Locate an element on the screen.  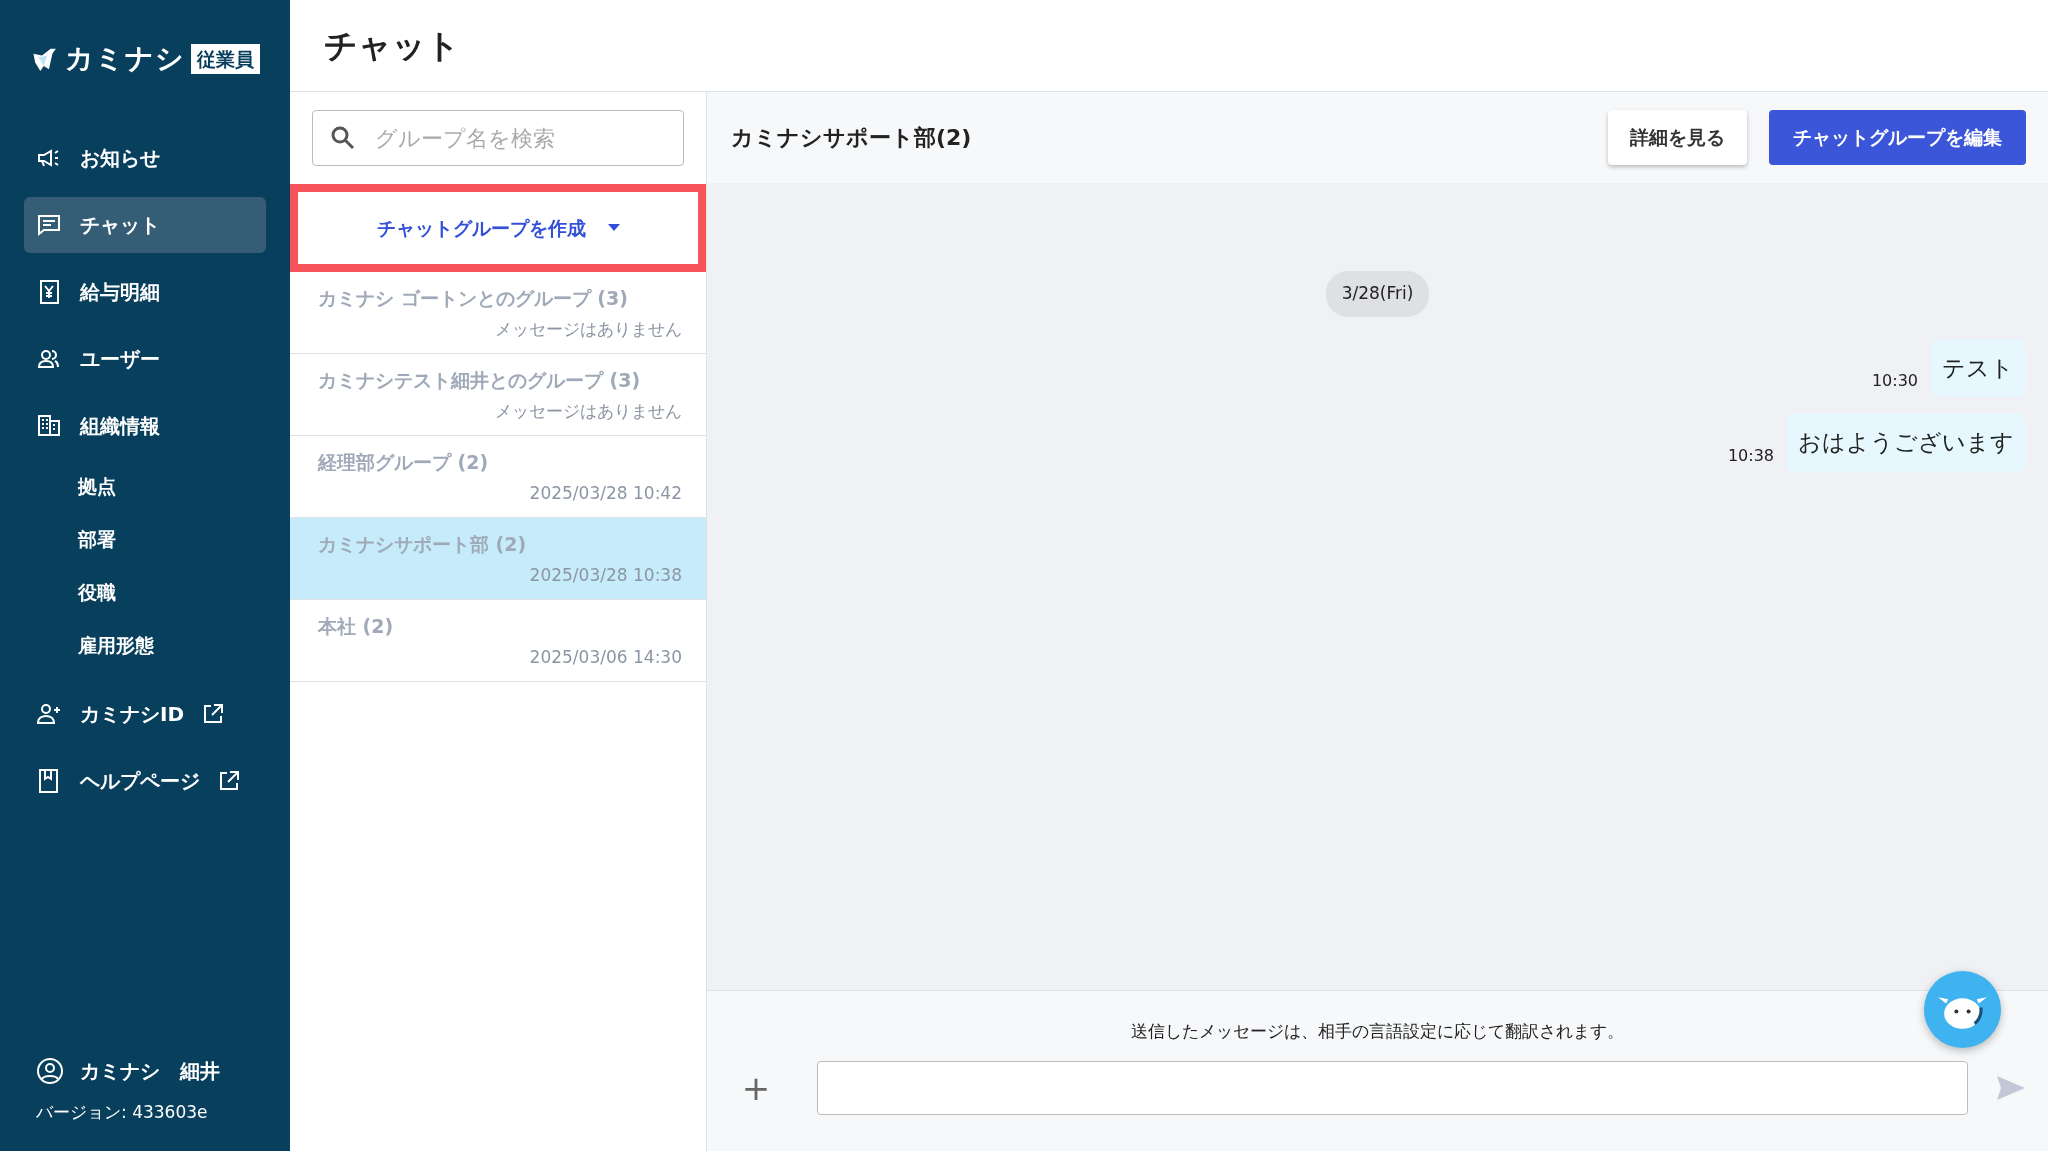
group-name: カミナシサポート部 (2) is located at coordinates (423, 544).